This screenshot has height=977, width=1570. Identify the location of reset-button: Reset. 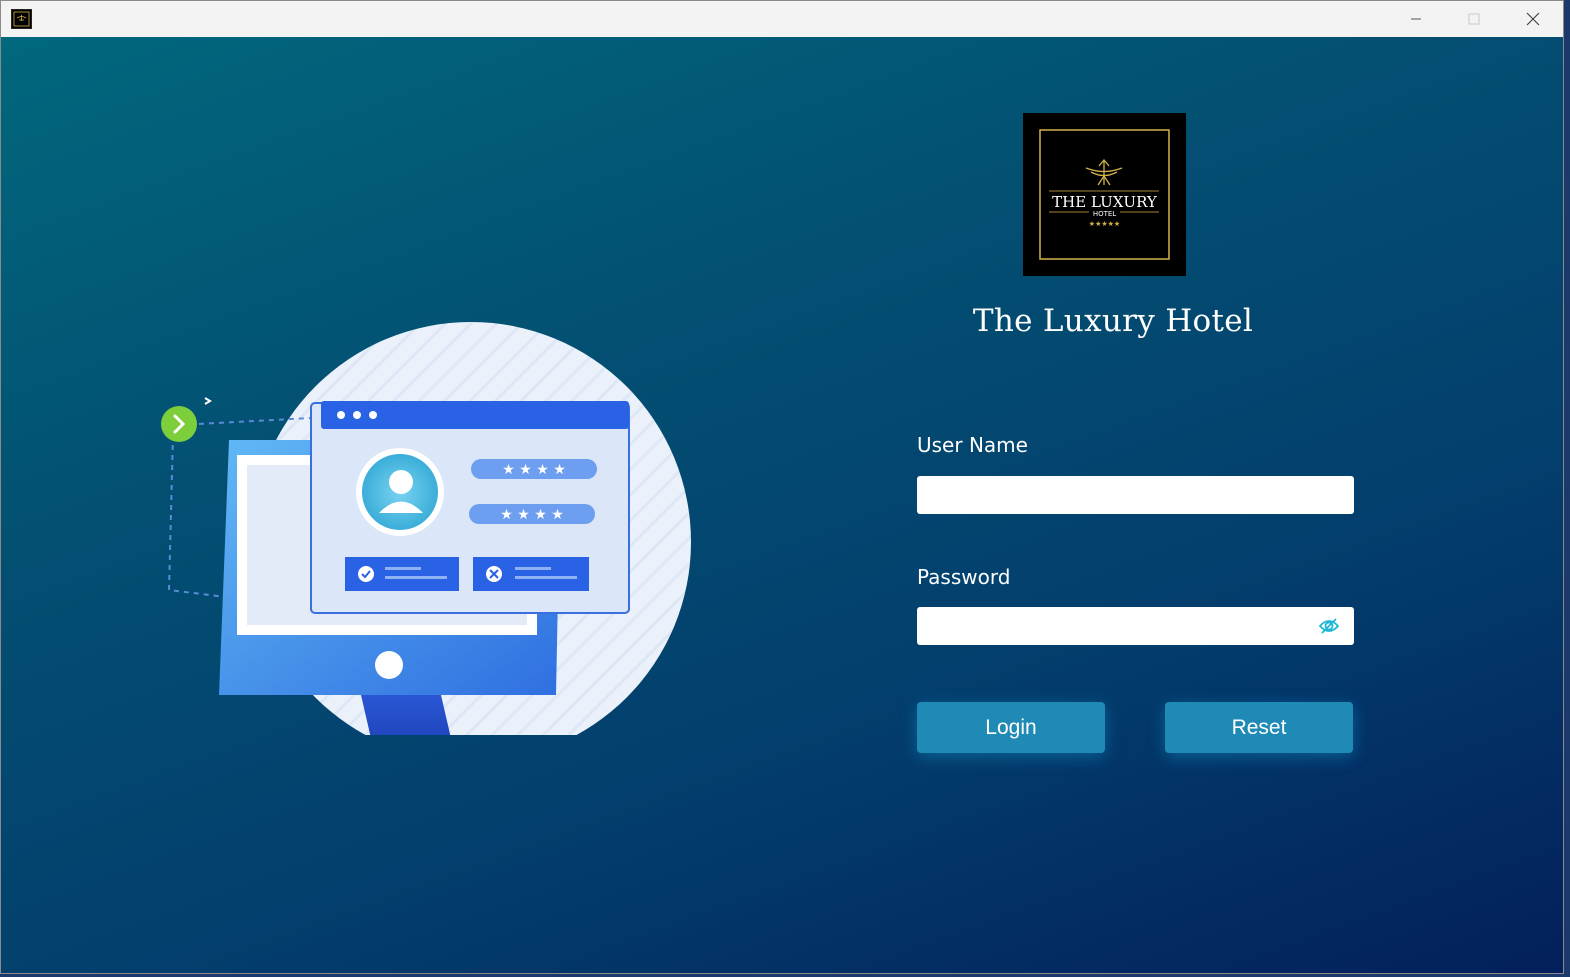
(1259, 727).